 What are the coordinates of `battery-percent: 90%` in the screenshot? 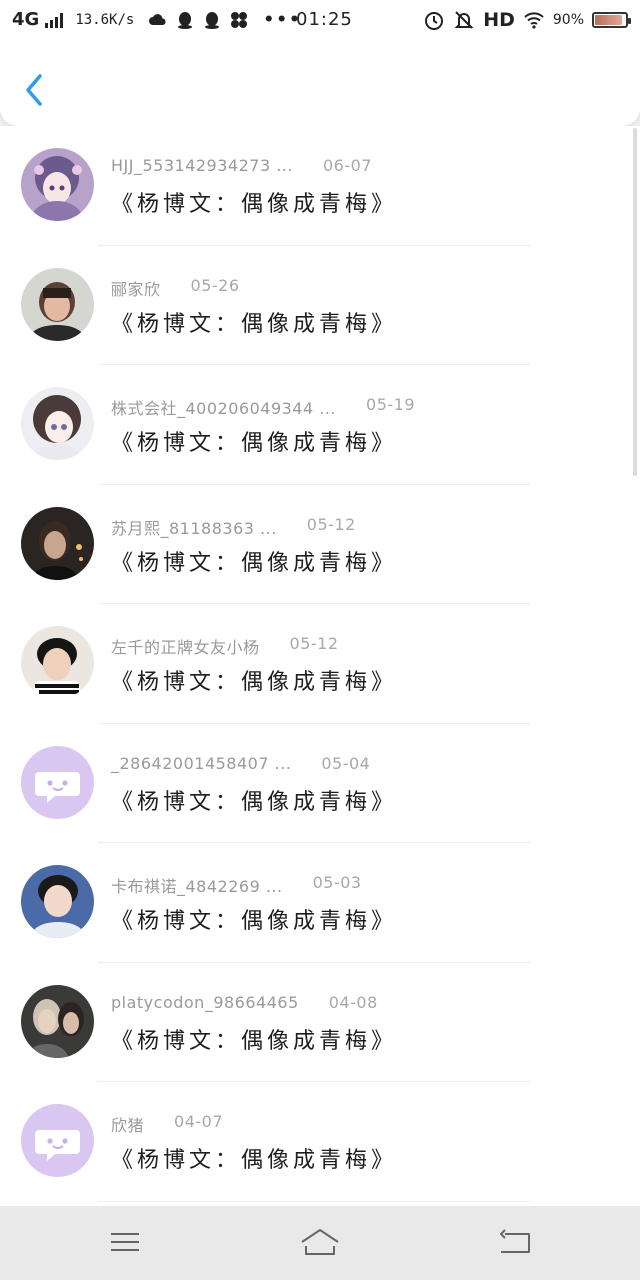 It's located at (568, 20).